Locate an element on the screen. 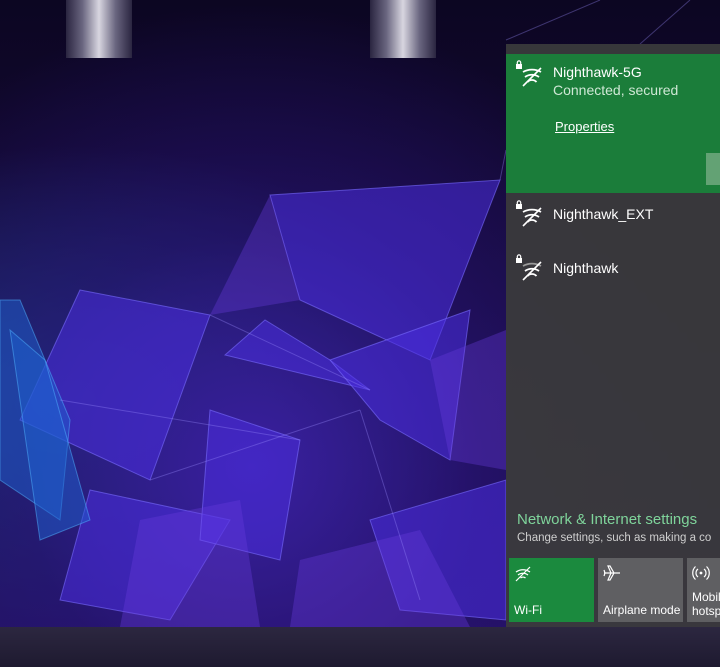 This screenshot has width=720, height=667. network-item: Nighthawk is located at coordinates (613, 275).